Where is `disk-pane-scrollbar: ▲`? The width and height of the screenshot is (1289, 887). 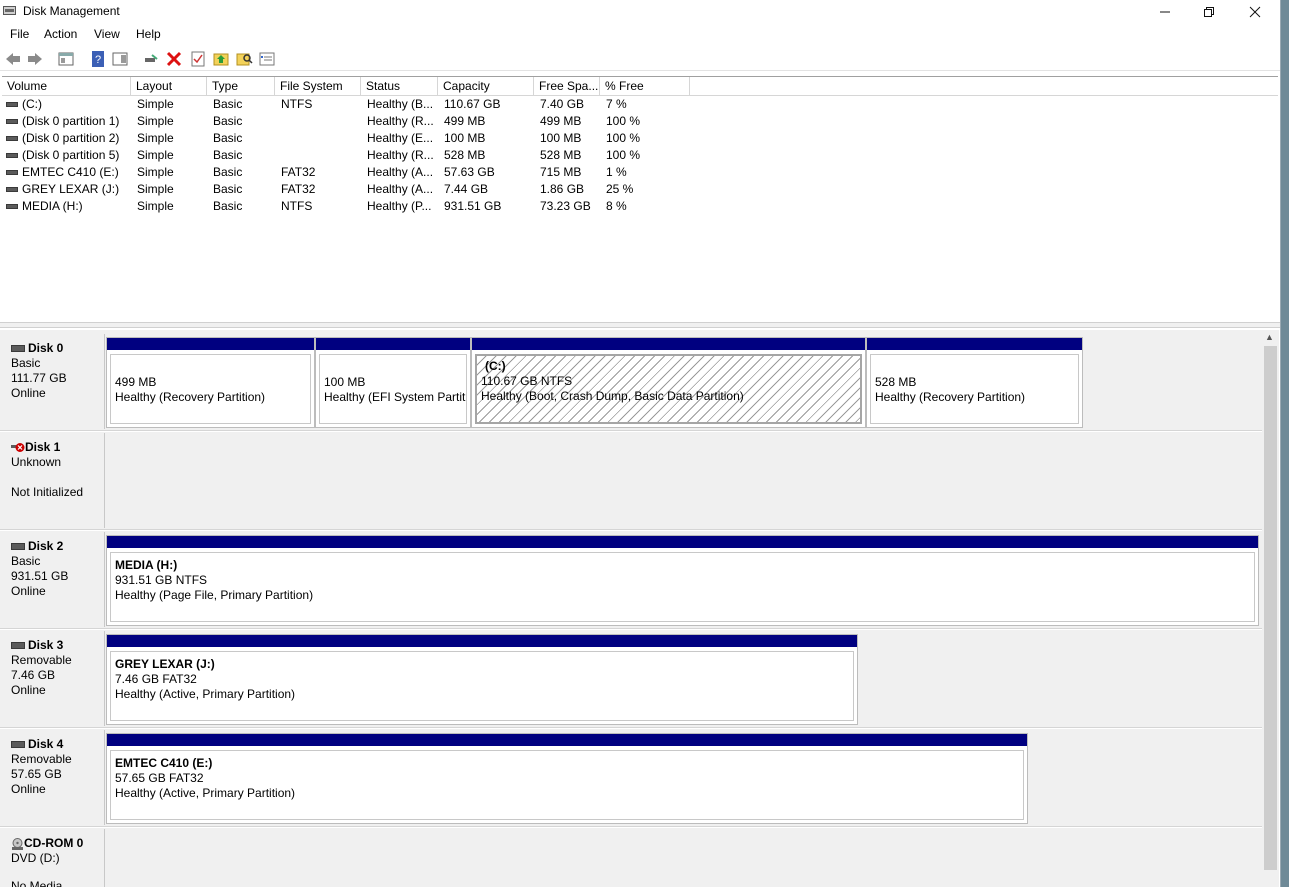
disk-pane-scrollbar: ▲ is located at coordinates (1270, 608).